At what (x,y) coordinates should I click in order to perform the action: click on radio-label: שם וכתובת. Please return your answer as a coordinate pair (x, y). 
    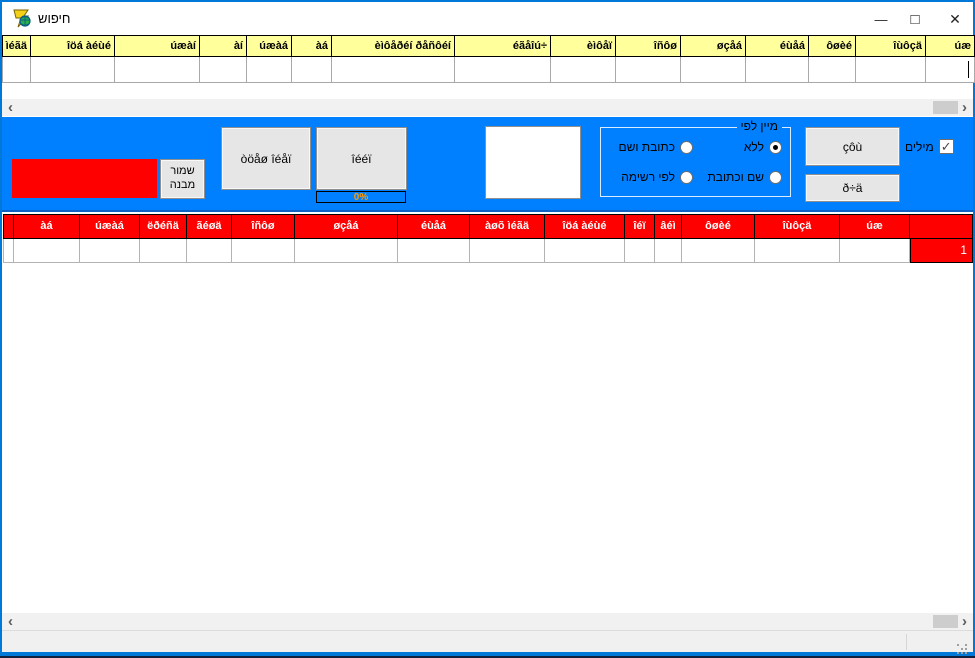
    Looking at the image, I should click on (735, 177).